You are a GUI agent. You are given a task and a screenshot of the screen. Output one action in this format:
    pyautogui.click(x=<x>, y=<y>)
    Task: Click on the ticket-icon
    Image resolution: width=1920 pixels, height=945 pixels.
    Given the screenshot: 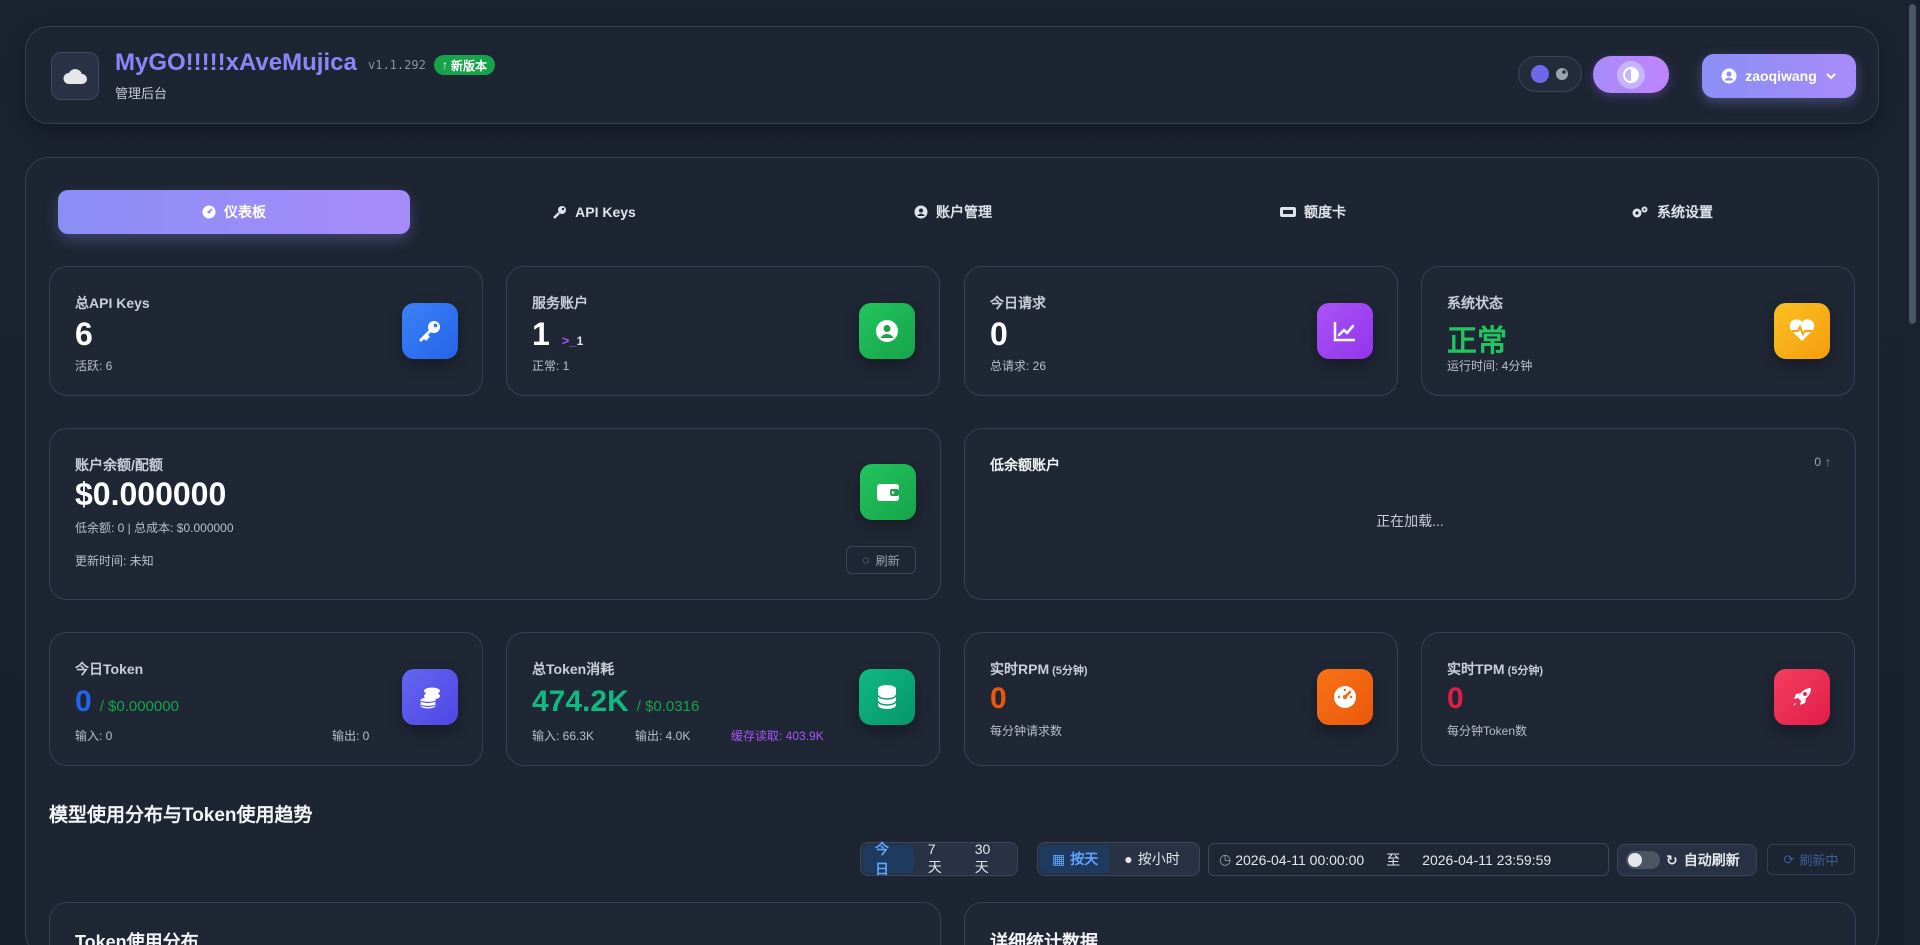 What is the action you would take?
    pyautogui.click(x=1288, y=212)
    